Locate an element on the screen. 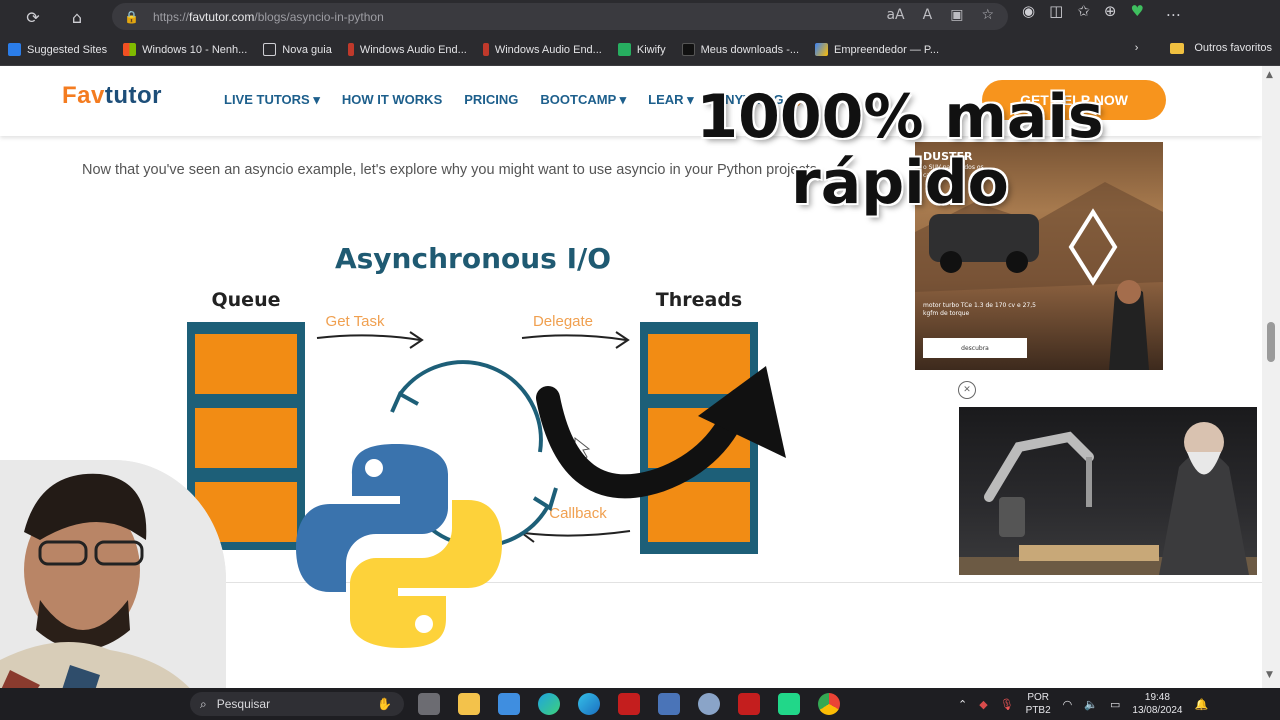 The width and height of the screenshot is (1280, 720). mcafee-shield-icon is located at coordinates (749, 704).